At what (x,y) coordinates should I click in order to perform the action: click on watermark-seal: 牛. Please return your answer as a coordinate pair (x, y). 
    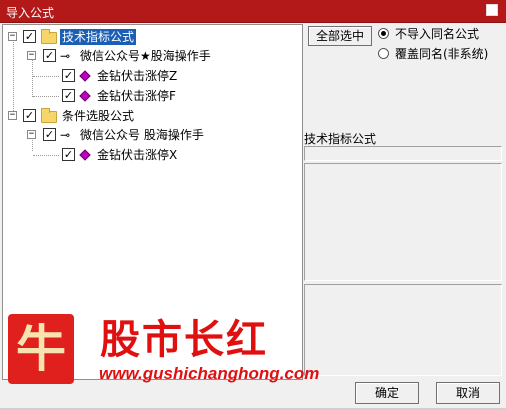
    Looking at the image, I should click on (41, 349).